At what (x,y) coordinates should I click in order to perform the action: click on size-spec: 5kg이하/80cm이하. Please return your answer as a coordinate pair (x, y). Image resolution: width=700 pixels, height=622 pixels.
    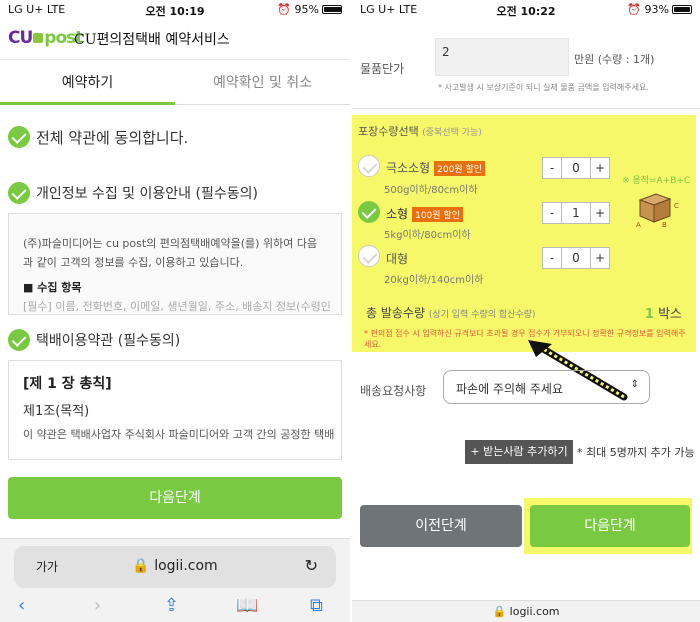
    Looking at the image, I should click on (427, 235).